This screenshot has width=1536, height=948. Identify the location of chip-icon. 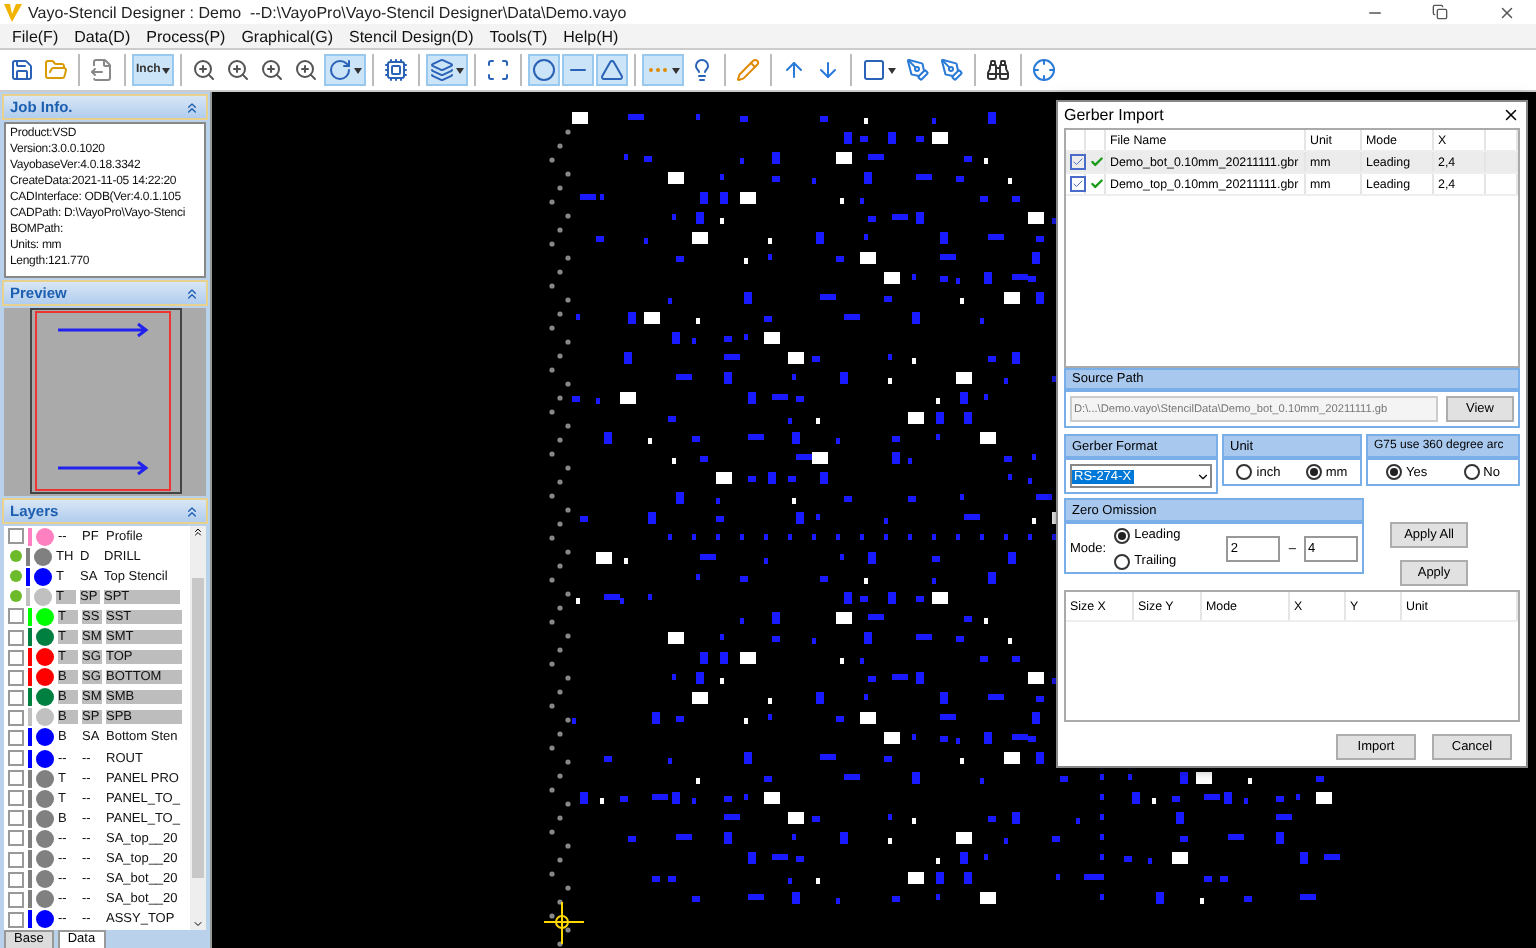
(396, 70).